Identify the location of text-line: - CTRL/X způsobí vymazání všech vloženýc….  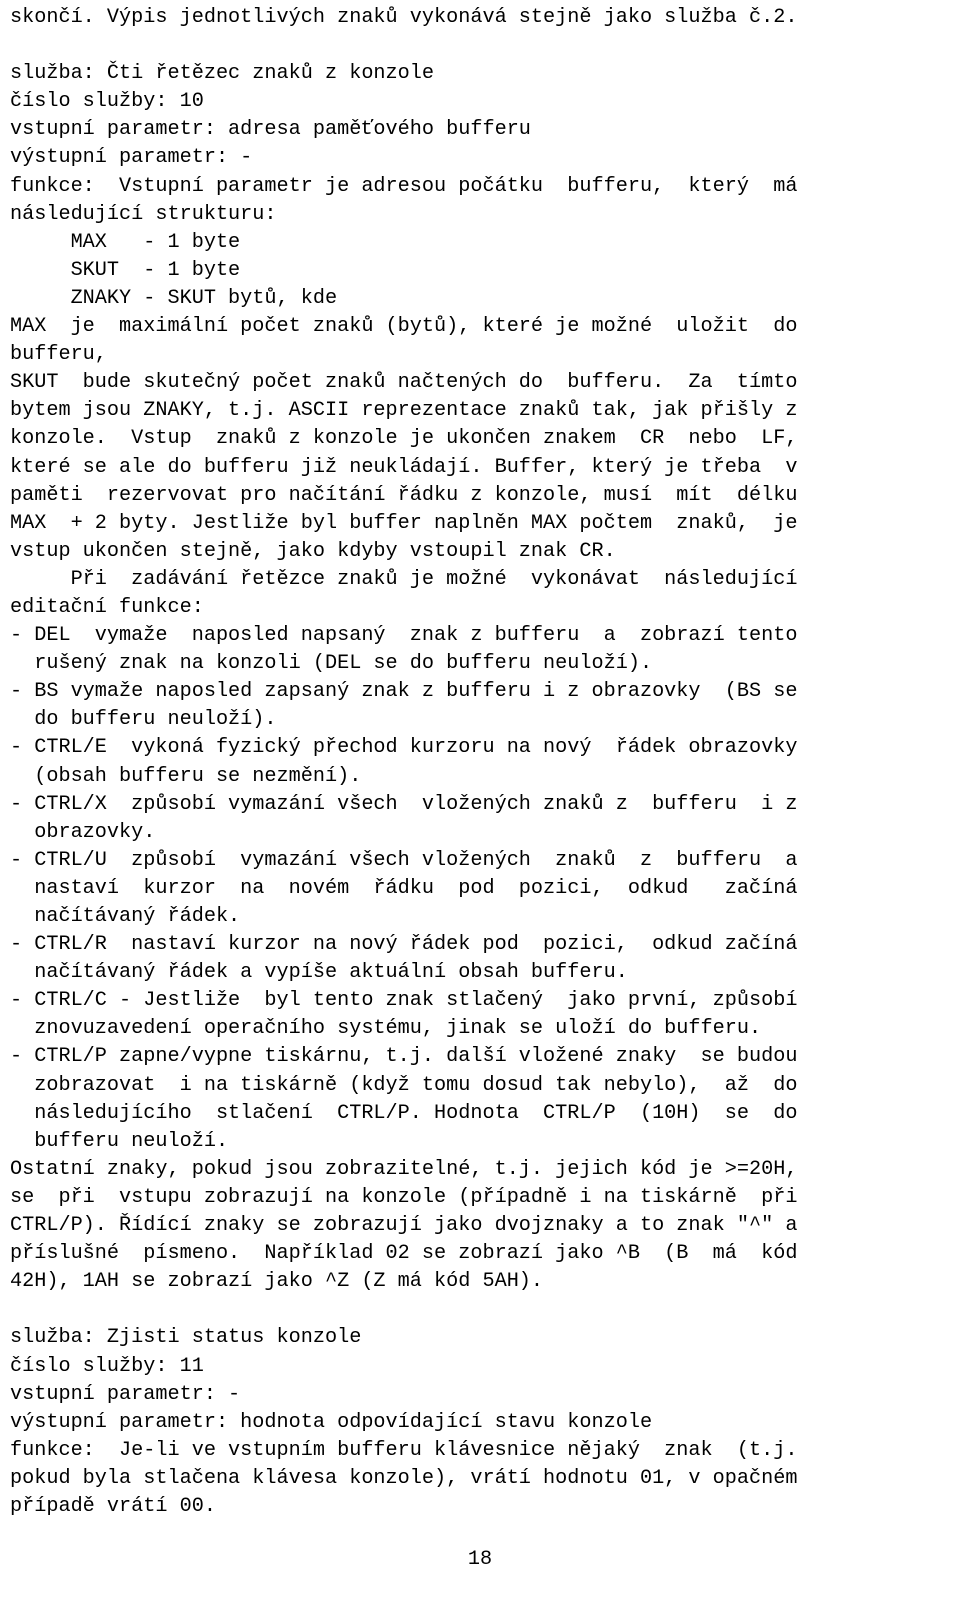
(404, 804).